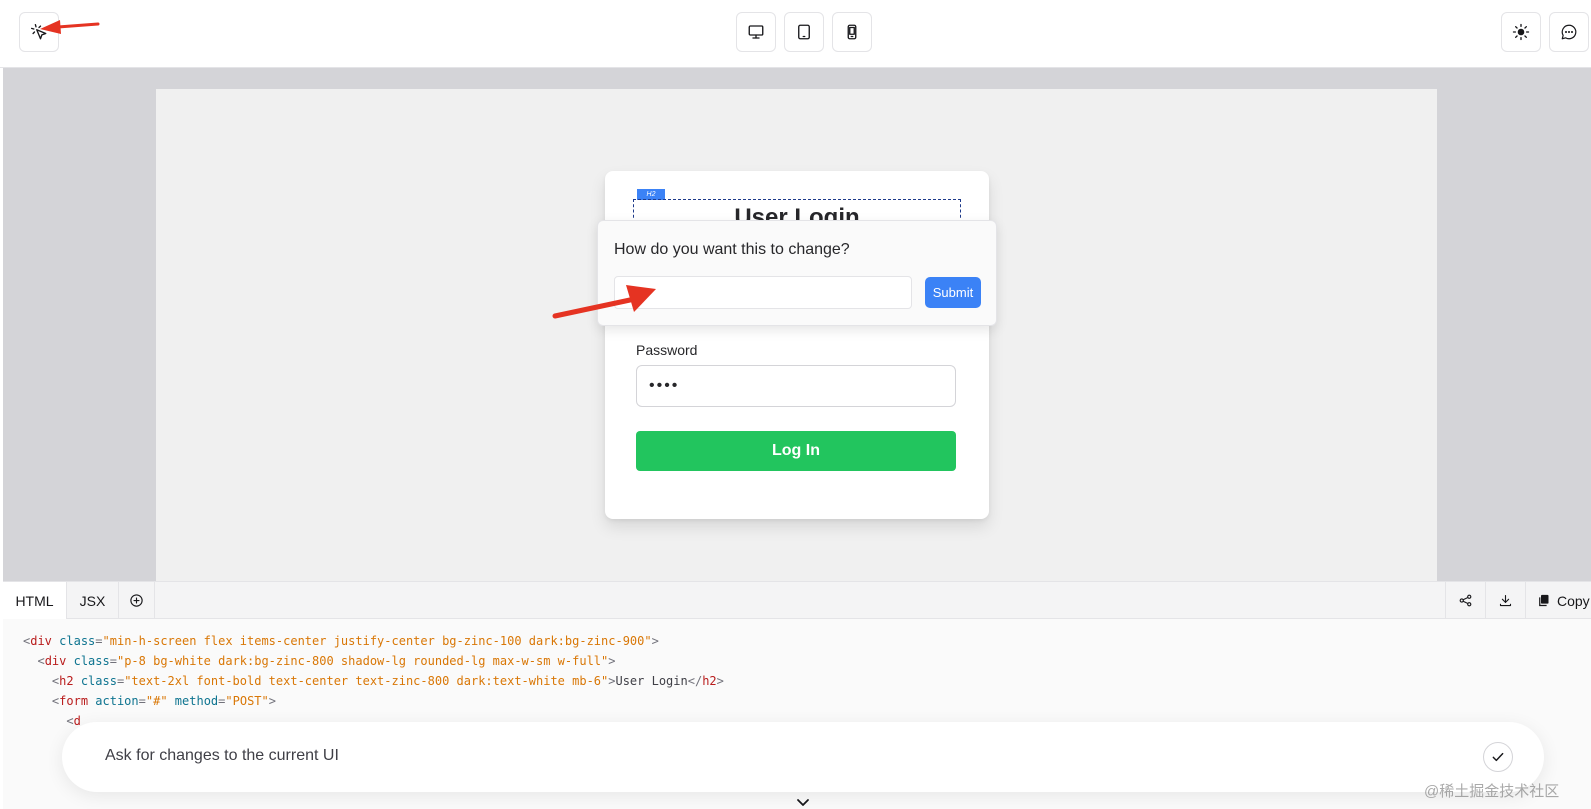 The width and height of the screenshot is (1591, 809). I want to click on password-field: ••••, so click(796, 386).